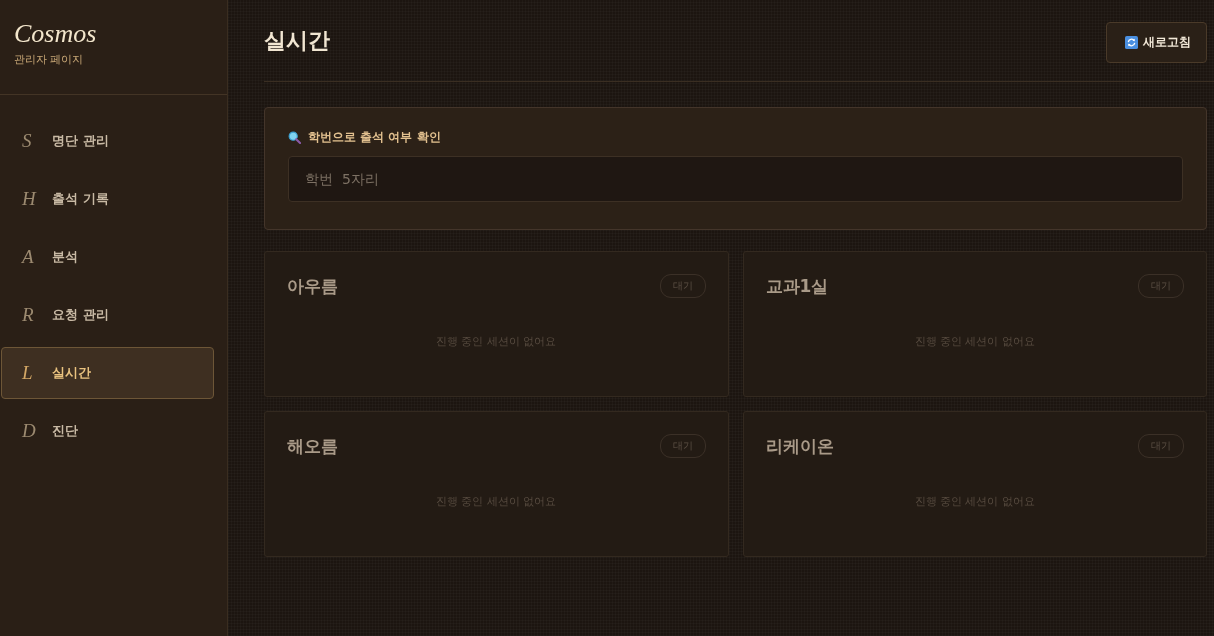 Image resolution: width=1214 pixels, height=636 pixels. Describe the element at coordinates (797, 286) in the screenshot. I see `room-name: 교과1실` at that location.